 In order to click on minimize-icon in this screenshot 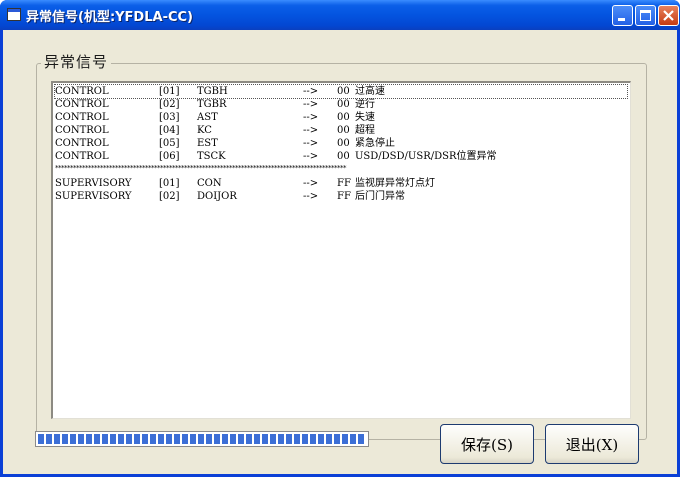, I will do `click(621, 19)`.